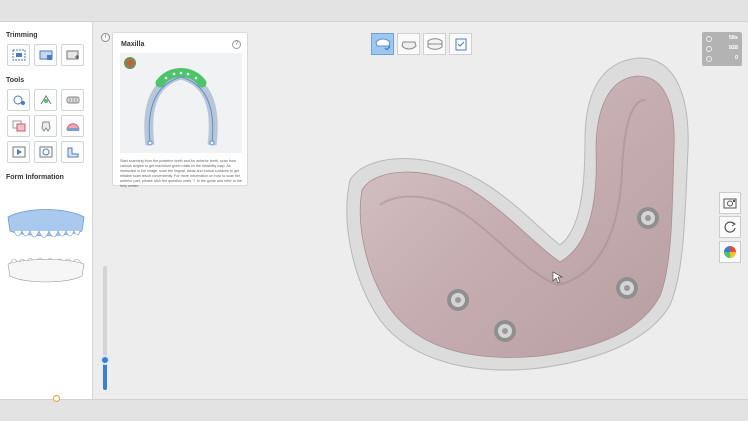 The height and width of the screenshot is (421, 748). I want to click on tab-mandible-scan, so click(408, 44).